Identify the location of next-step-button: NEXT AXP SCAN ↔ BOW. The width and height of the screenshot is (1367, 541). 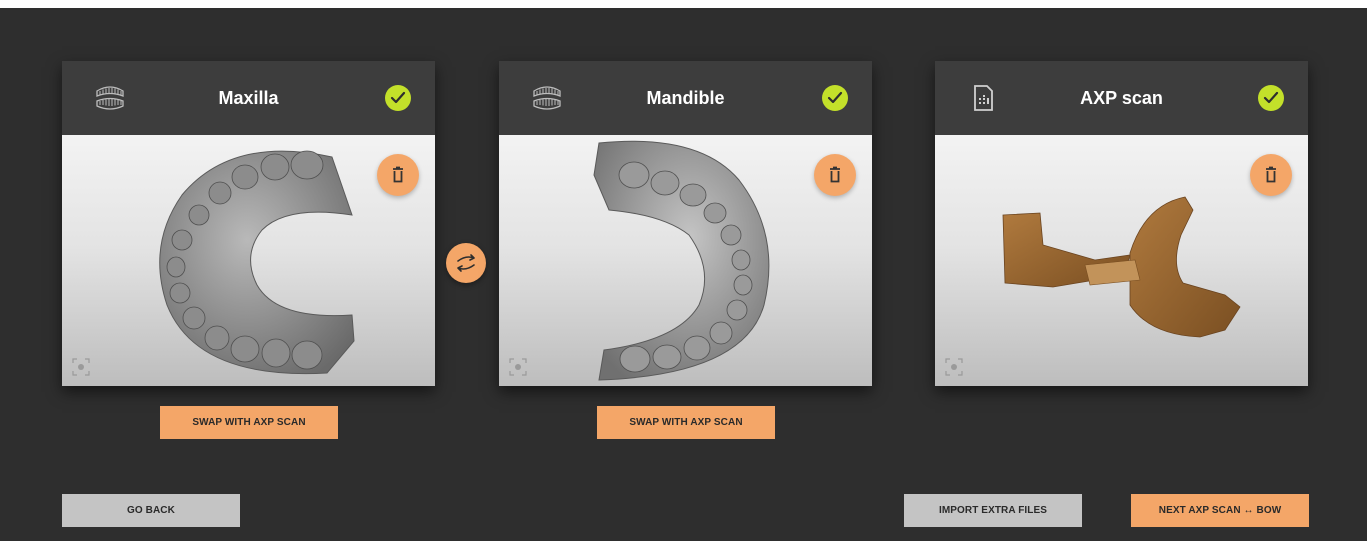
(1220, 510).